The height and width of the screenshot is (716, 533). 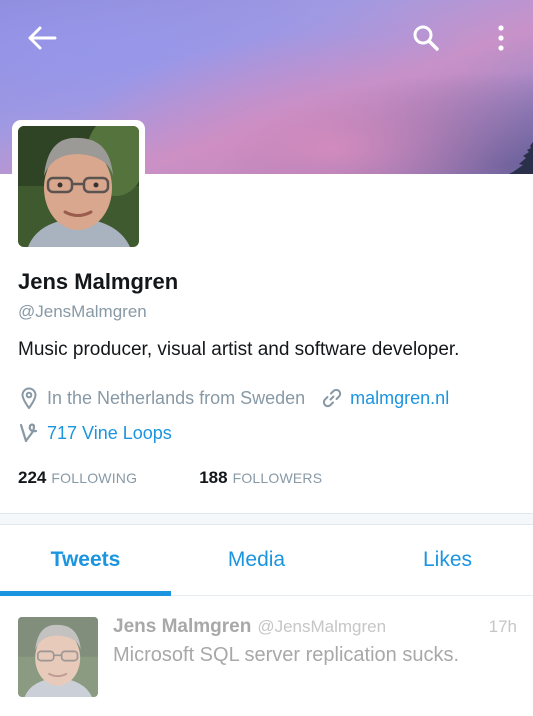 I want to click on profile-name: Jens Malmgren, so click(x=98, y=281).